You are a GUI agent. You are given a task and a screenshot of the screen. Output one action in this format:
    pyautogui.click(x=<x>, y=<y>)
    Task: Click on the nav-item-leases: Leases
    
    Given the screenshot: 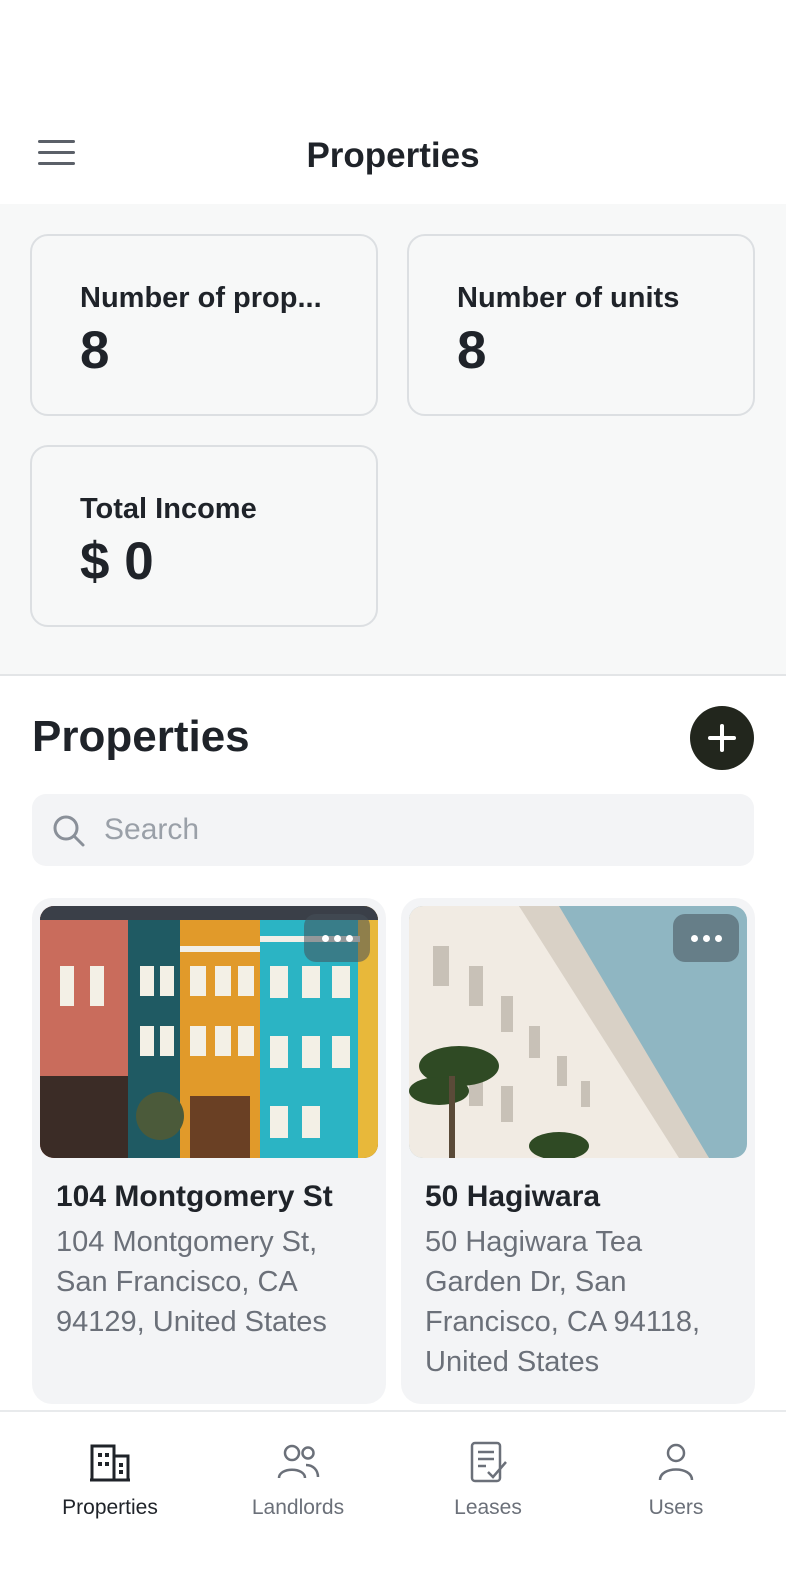 What is the action you would take?
    pyautogui.click(x=488, y=1472)
    